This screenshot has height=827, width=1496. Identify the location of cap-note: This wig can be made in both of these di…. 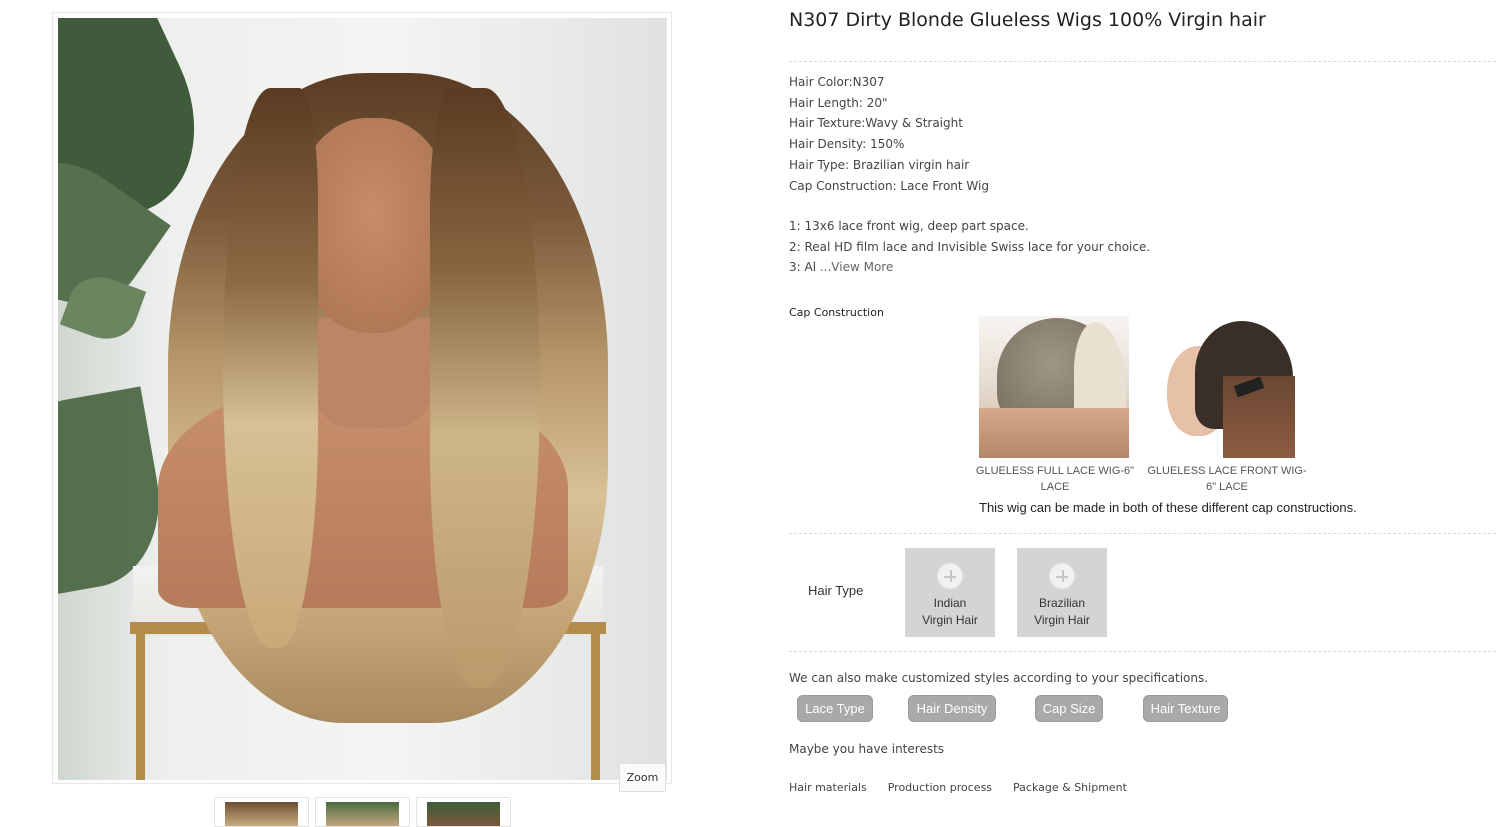
(1168, 507).